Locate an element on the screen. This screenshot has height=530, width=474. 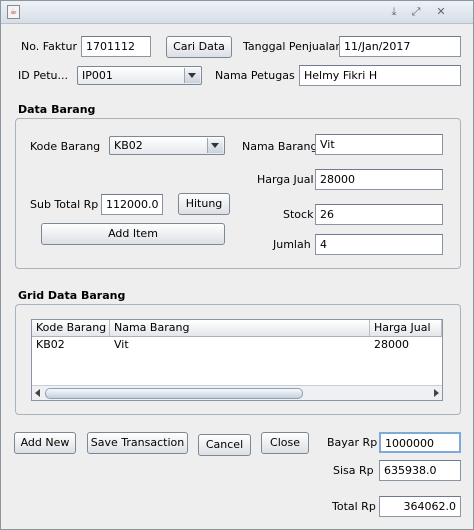
no-faktur-field: 1701112 is located at coordinates (116, 46).